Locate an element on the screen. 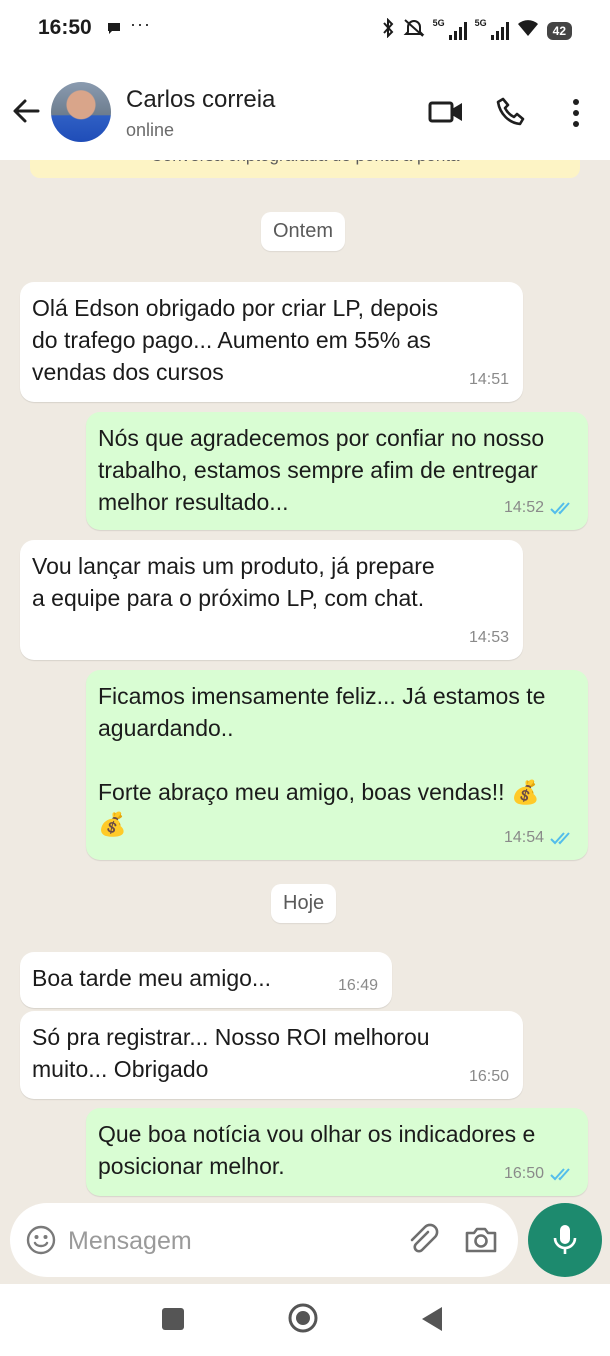 This screenshot has width=610, height=1356. mute-icon is located at coordinates (414, 30).